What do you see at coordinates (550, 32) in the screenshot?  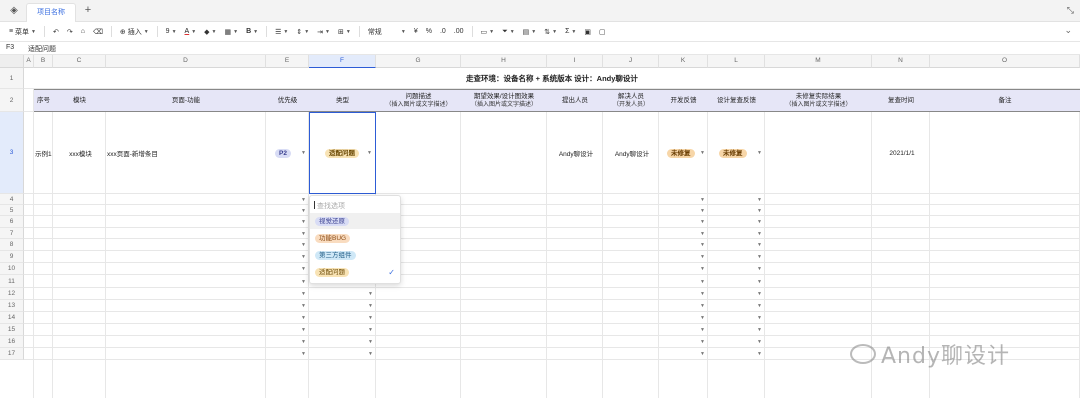 I see `sort-icon: ⇅ ▼` at bounding box center [550, 32].